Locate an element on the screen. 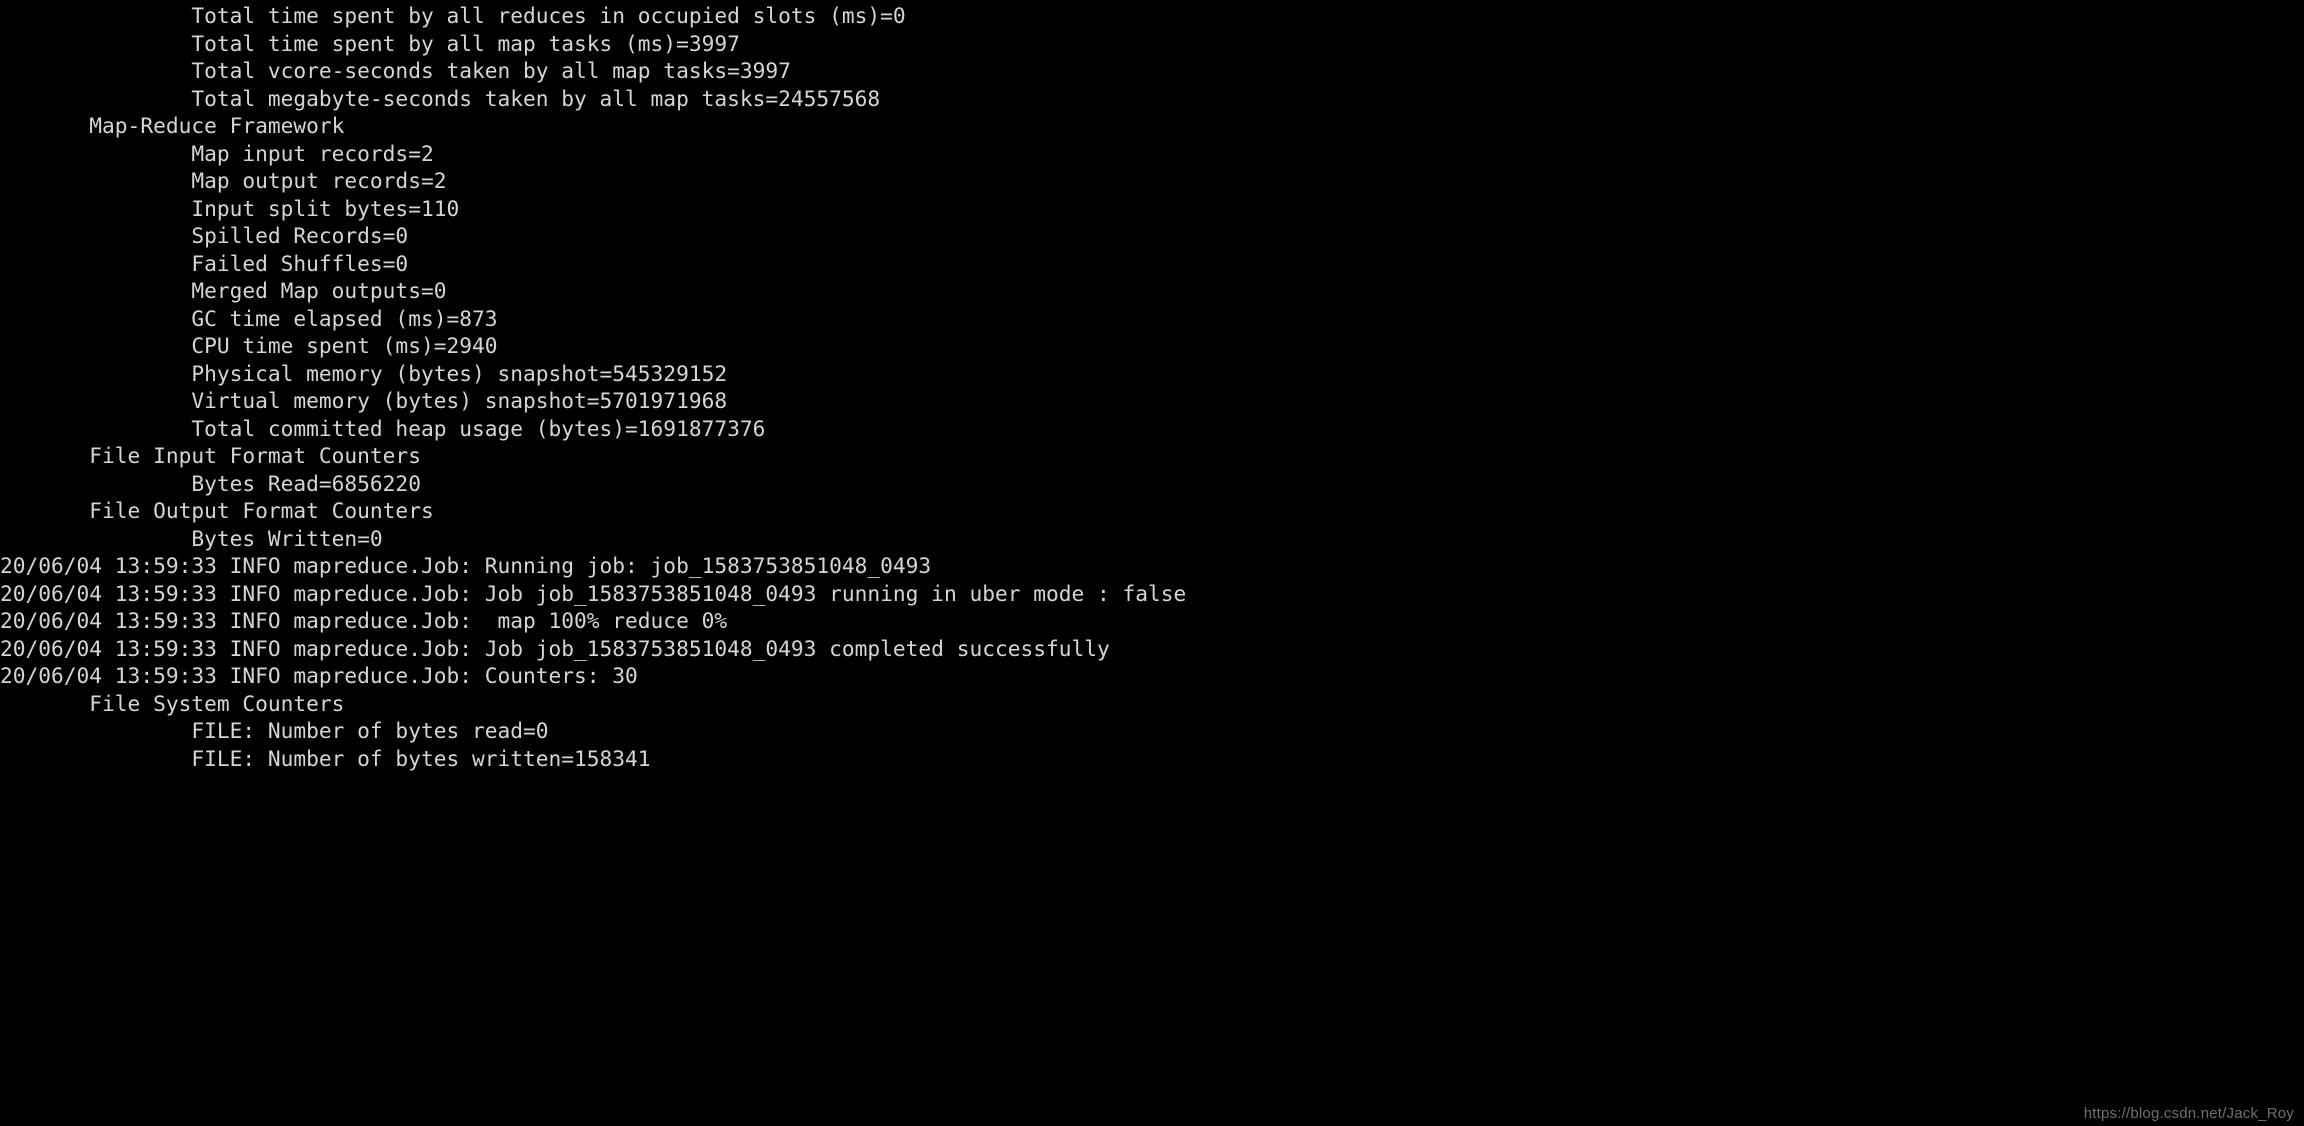 The height and width of the screenshot is (1126, 2304). console-line: File Input Format Counters is located at coordinates (210, 456).